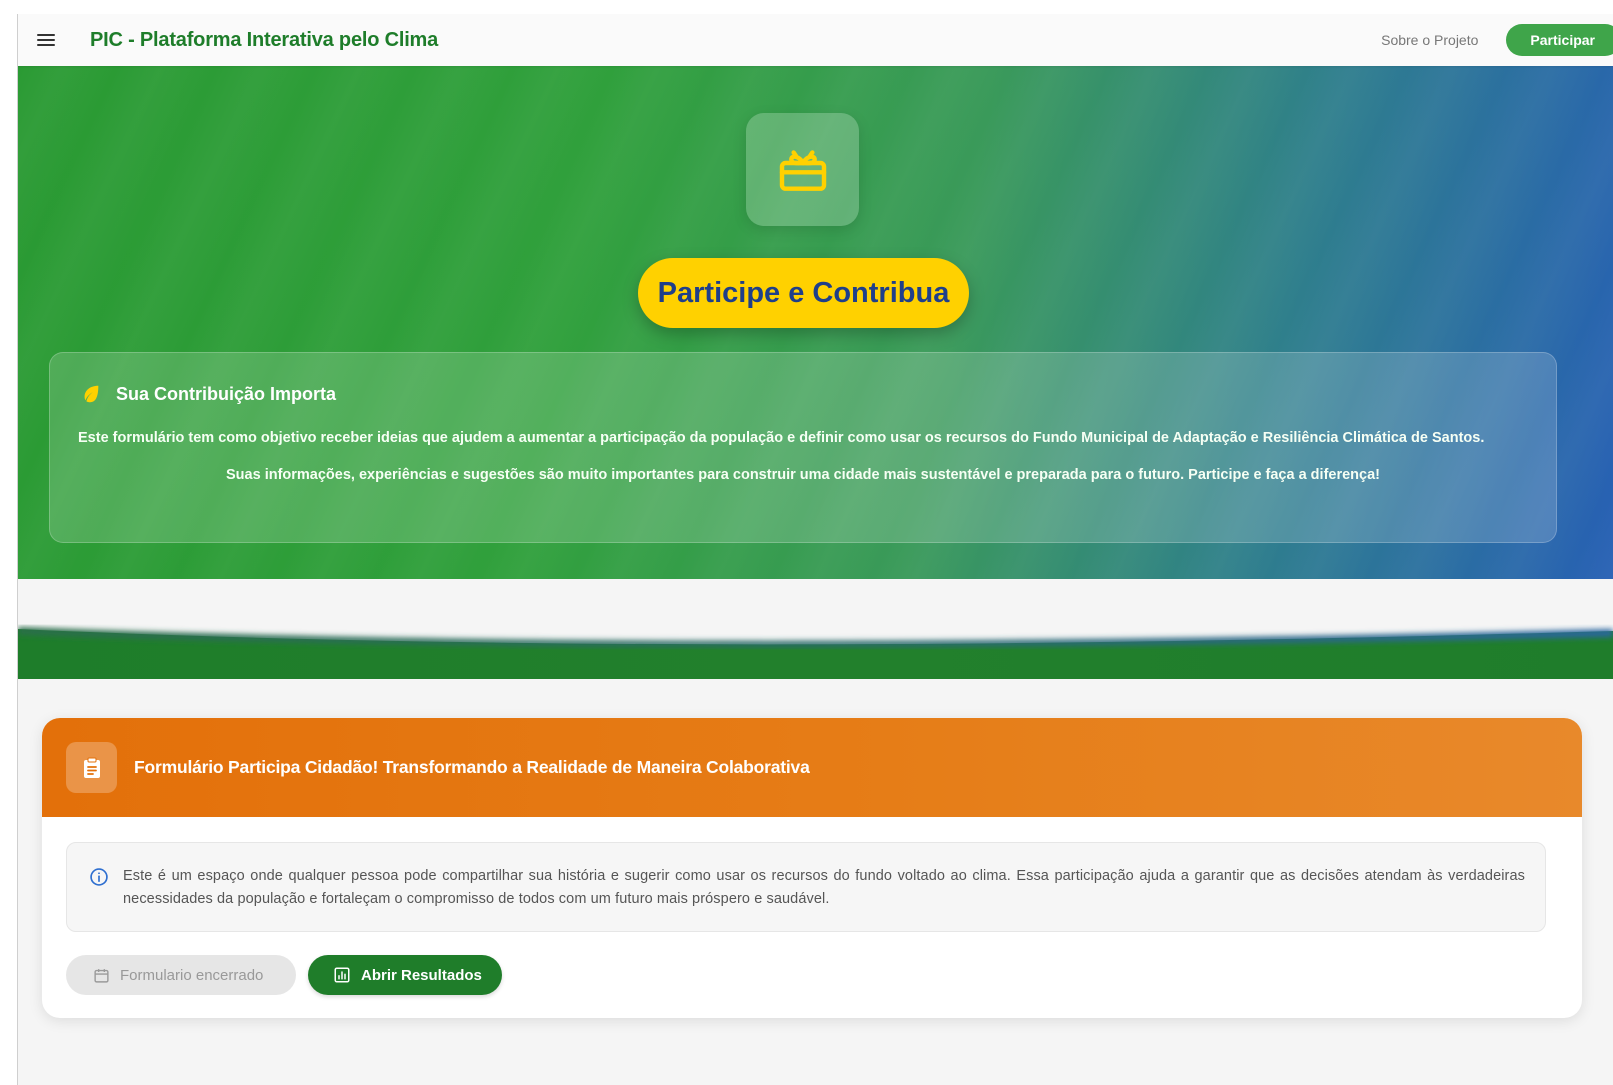 The height and width of the screenshot is (1085, 1613). Describe the element at coordinates (226, 393) in the screenshot. I see `info-card-title: Sua Contribuição Importa` at that location.